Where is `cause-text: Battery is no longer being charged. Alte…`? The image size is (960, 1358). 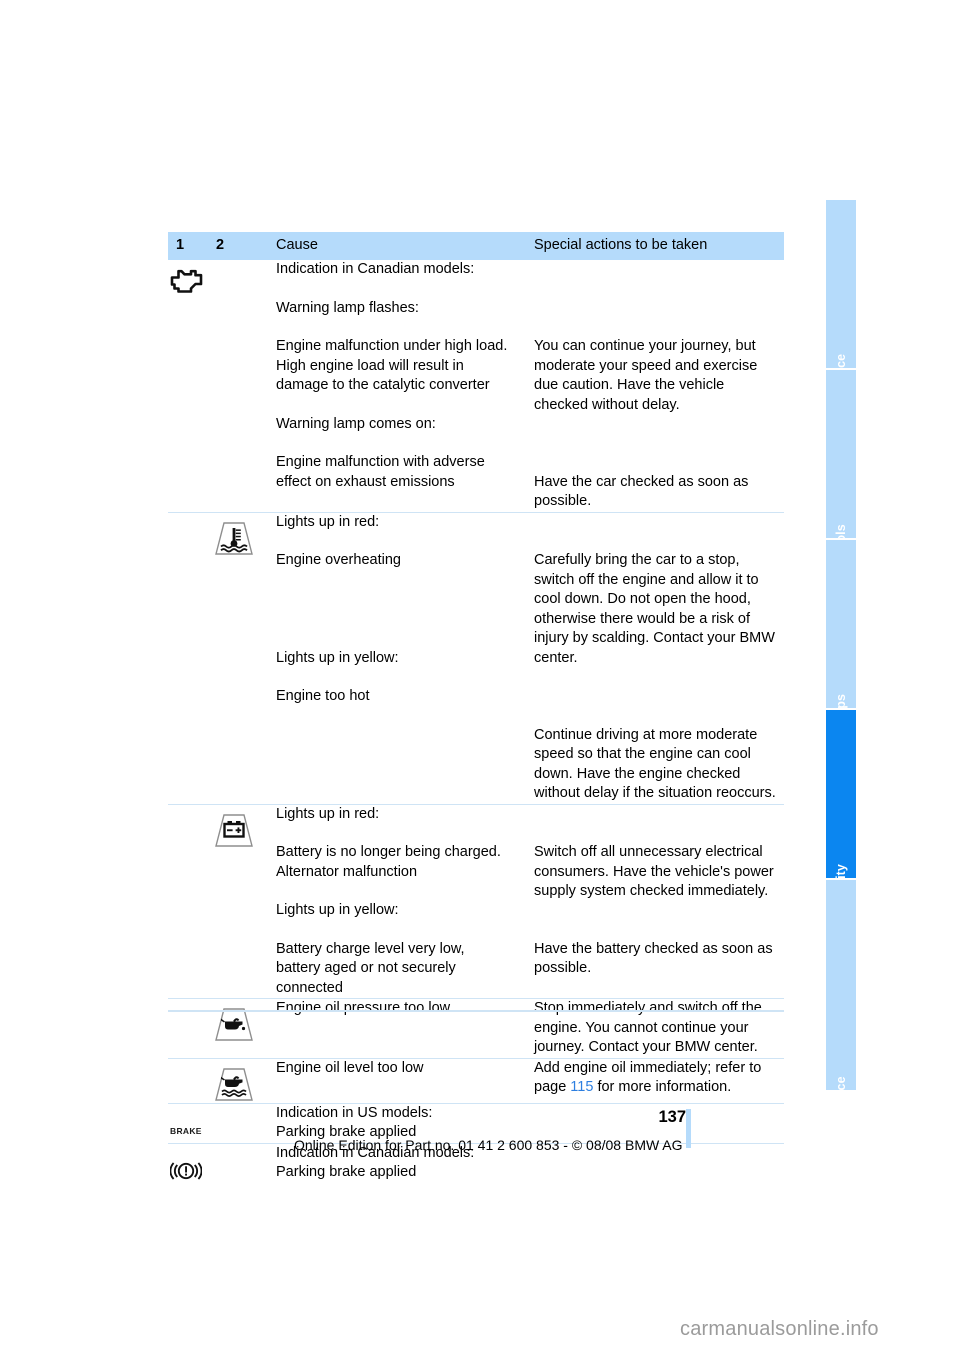
cause-text: Battery is no longer being charged. Alte… is located at coordinates (388, 862).